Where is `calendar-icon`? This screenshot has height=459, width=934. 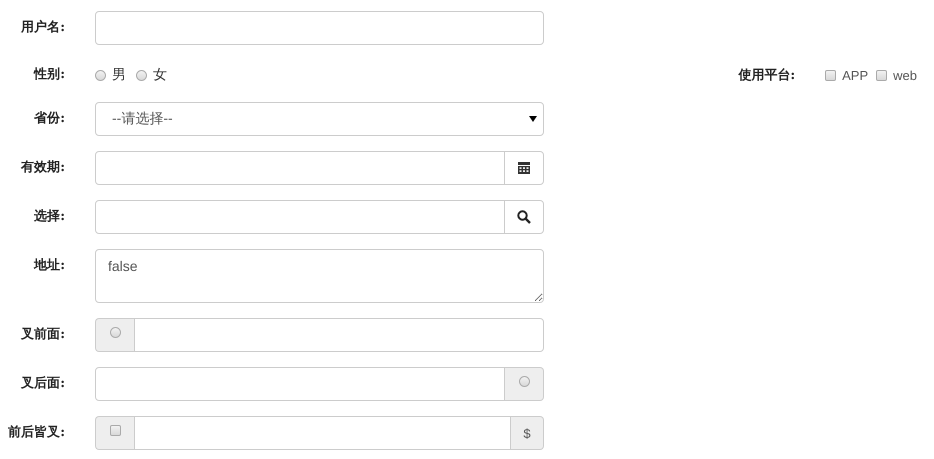
calendar-icon is located at coordinates (524, 168).